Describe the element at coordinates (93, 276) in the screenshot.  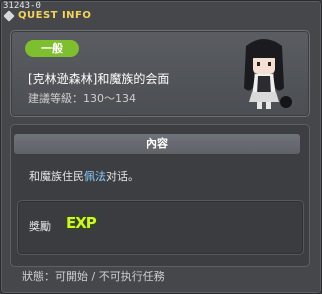
I see `quest-status: 狀態：可開始 / 不可执行任務` at that location.